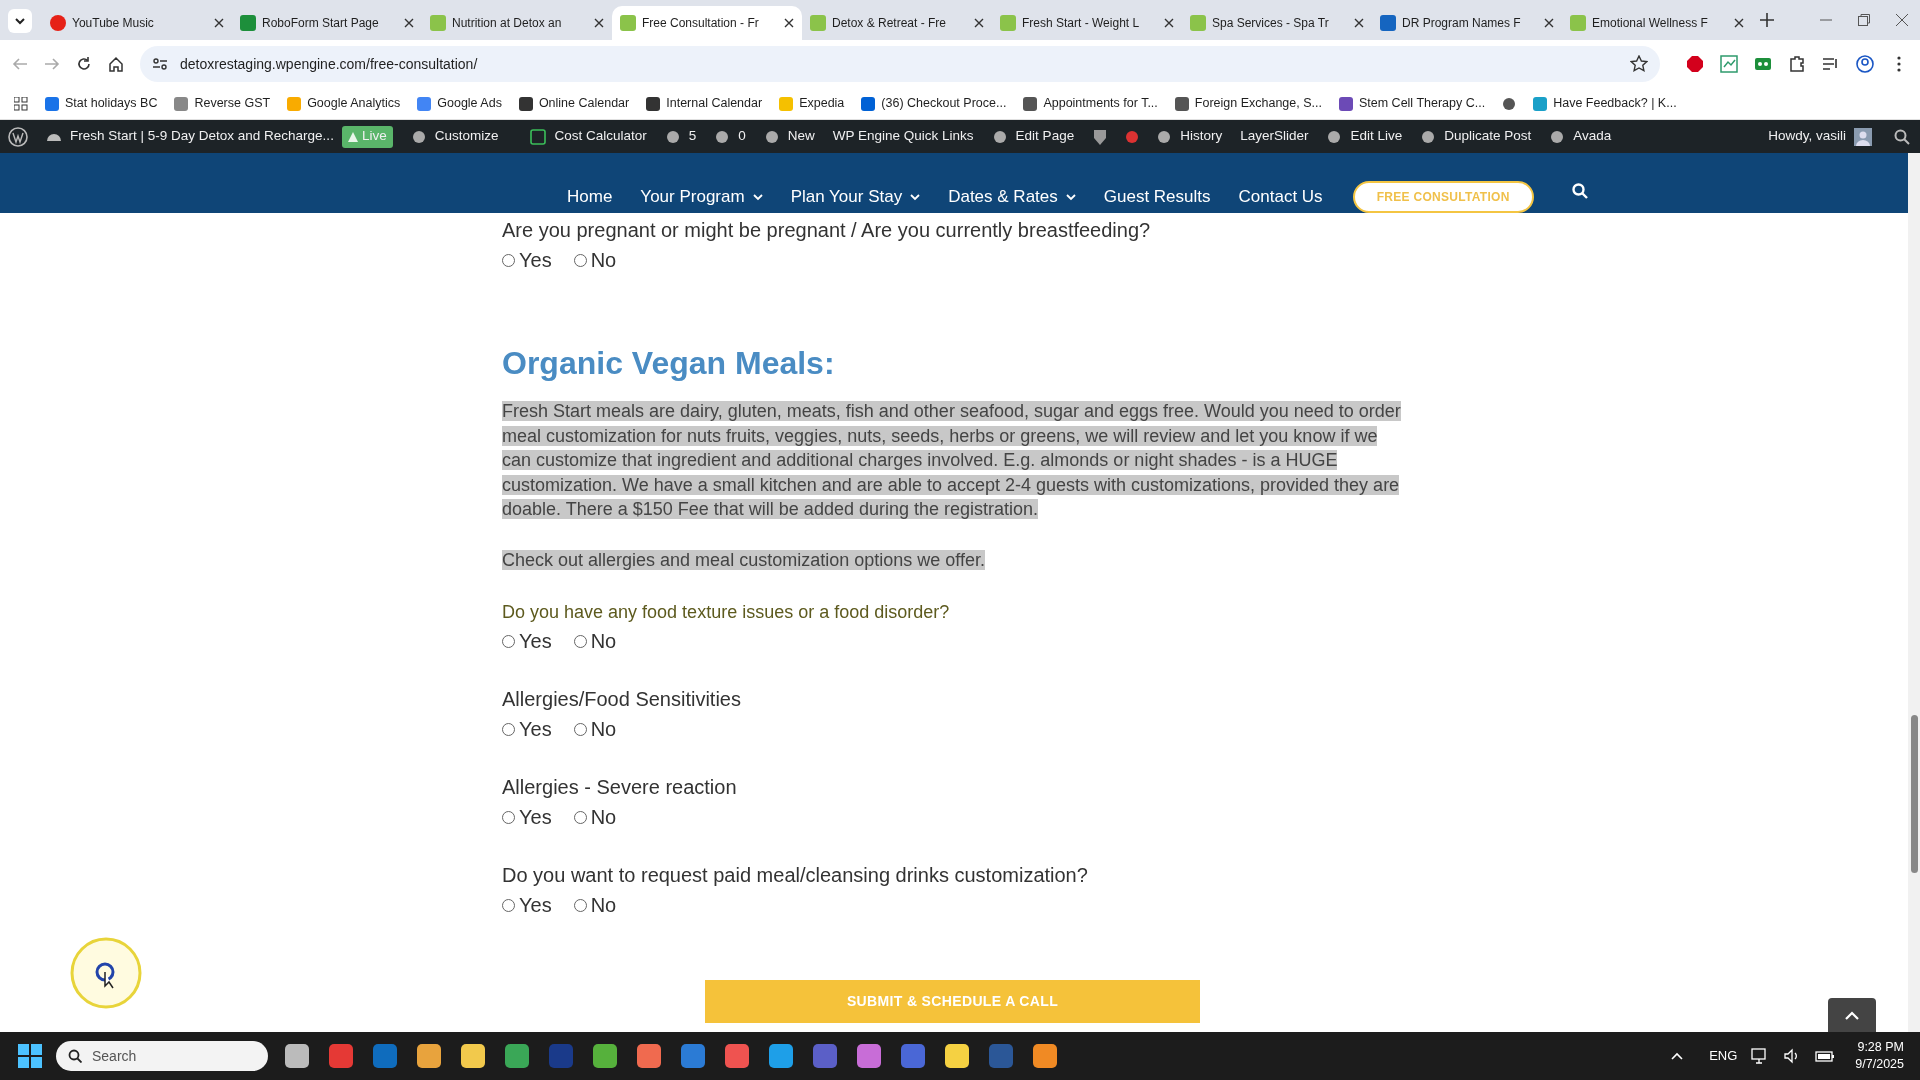 The height and width of the screenshot is (1080, 1920). I want to click on site-icon, so click(818, 23).